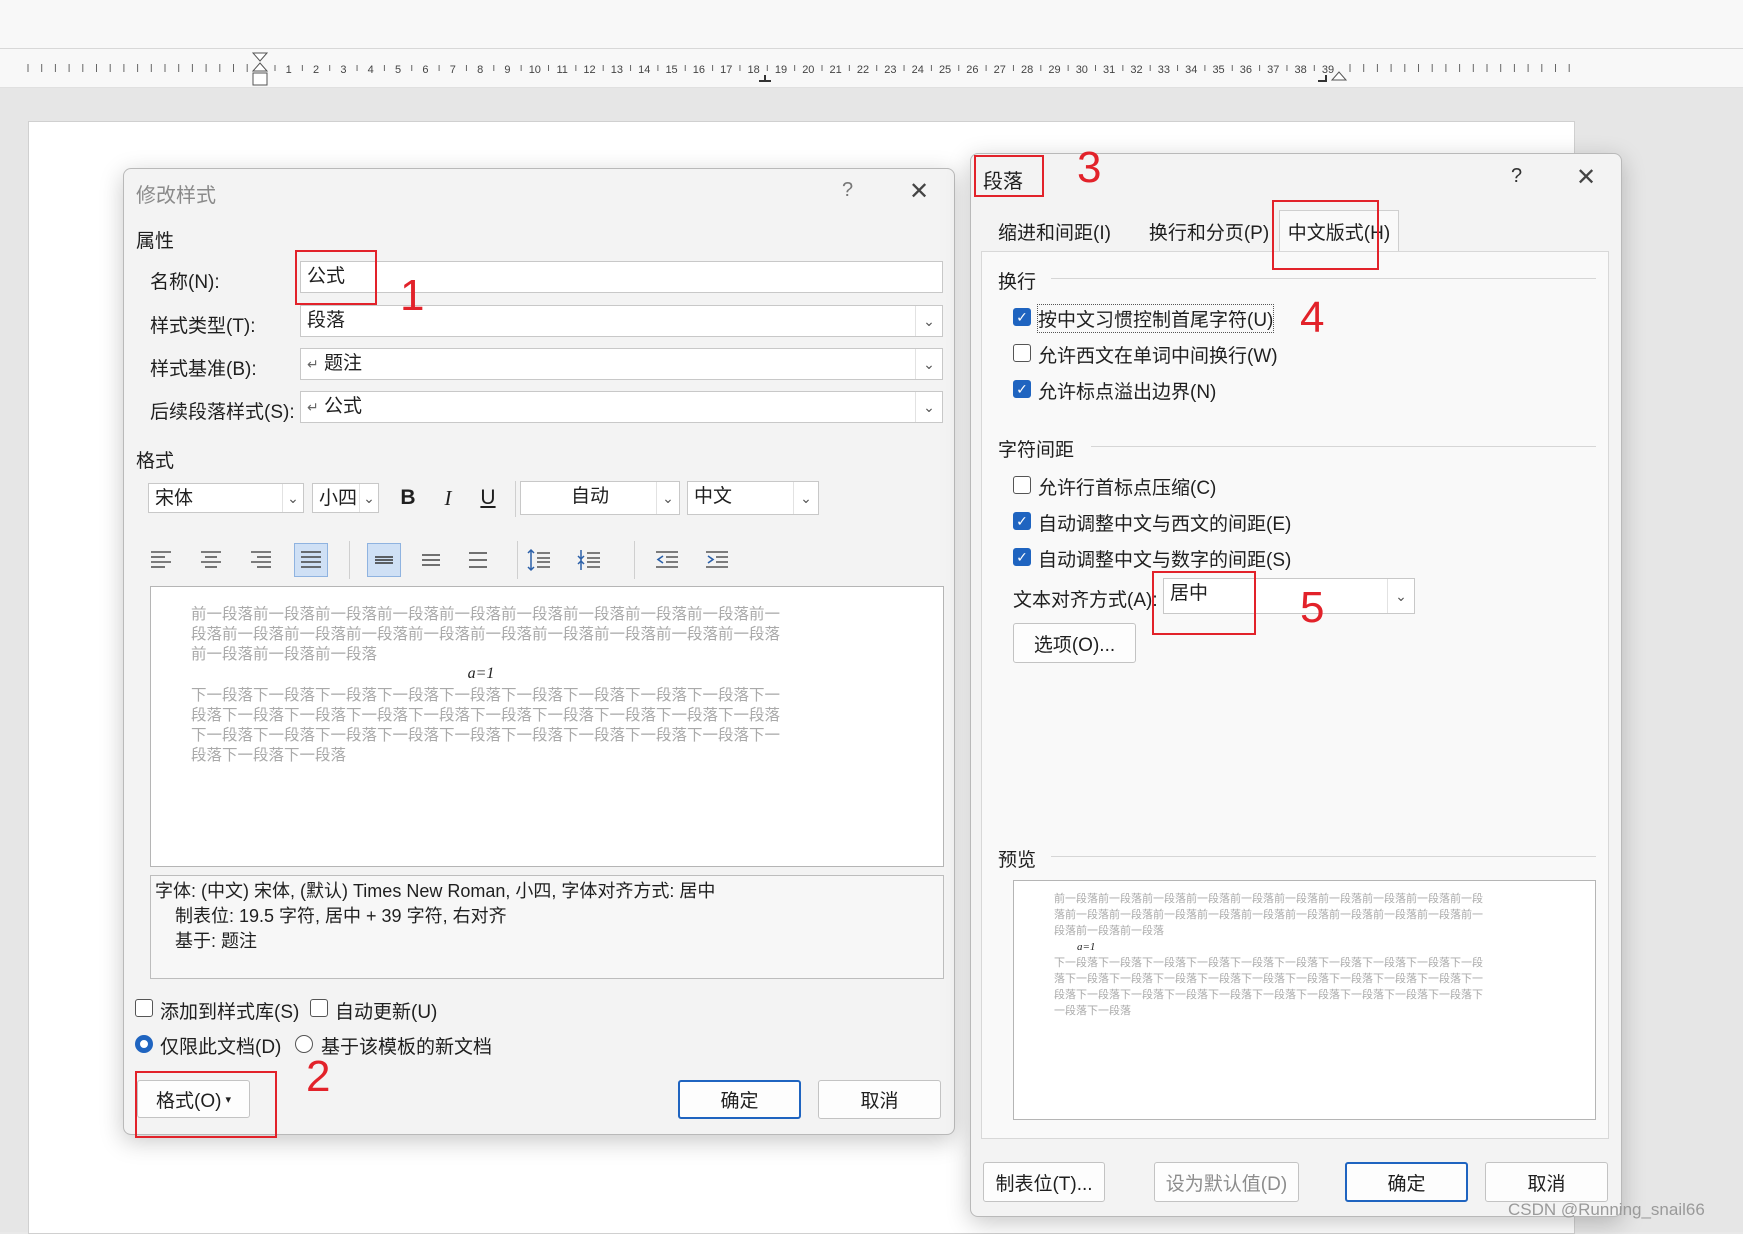  What do you see at coordinates (260, 69) in the screenshot?
I see `indent-marker-icon` at bounding box center [260, 69].